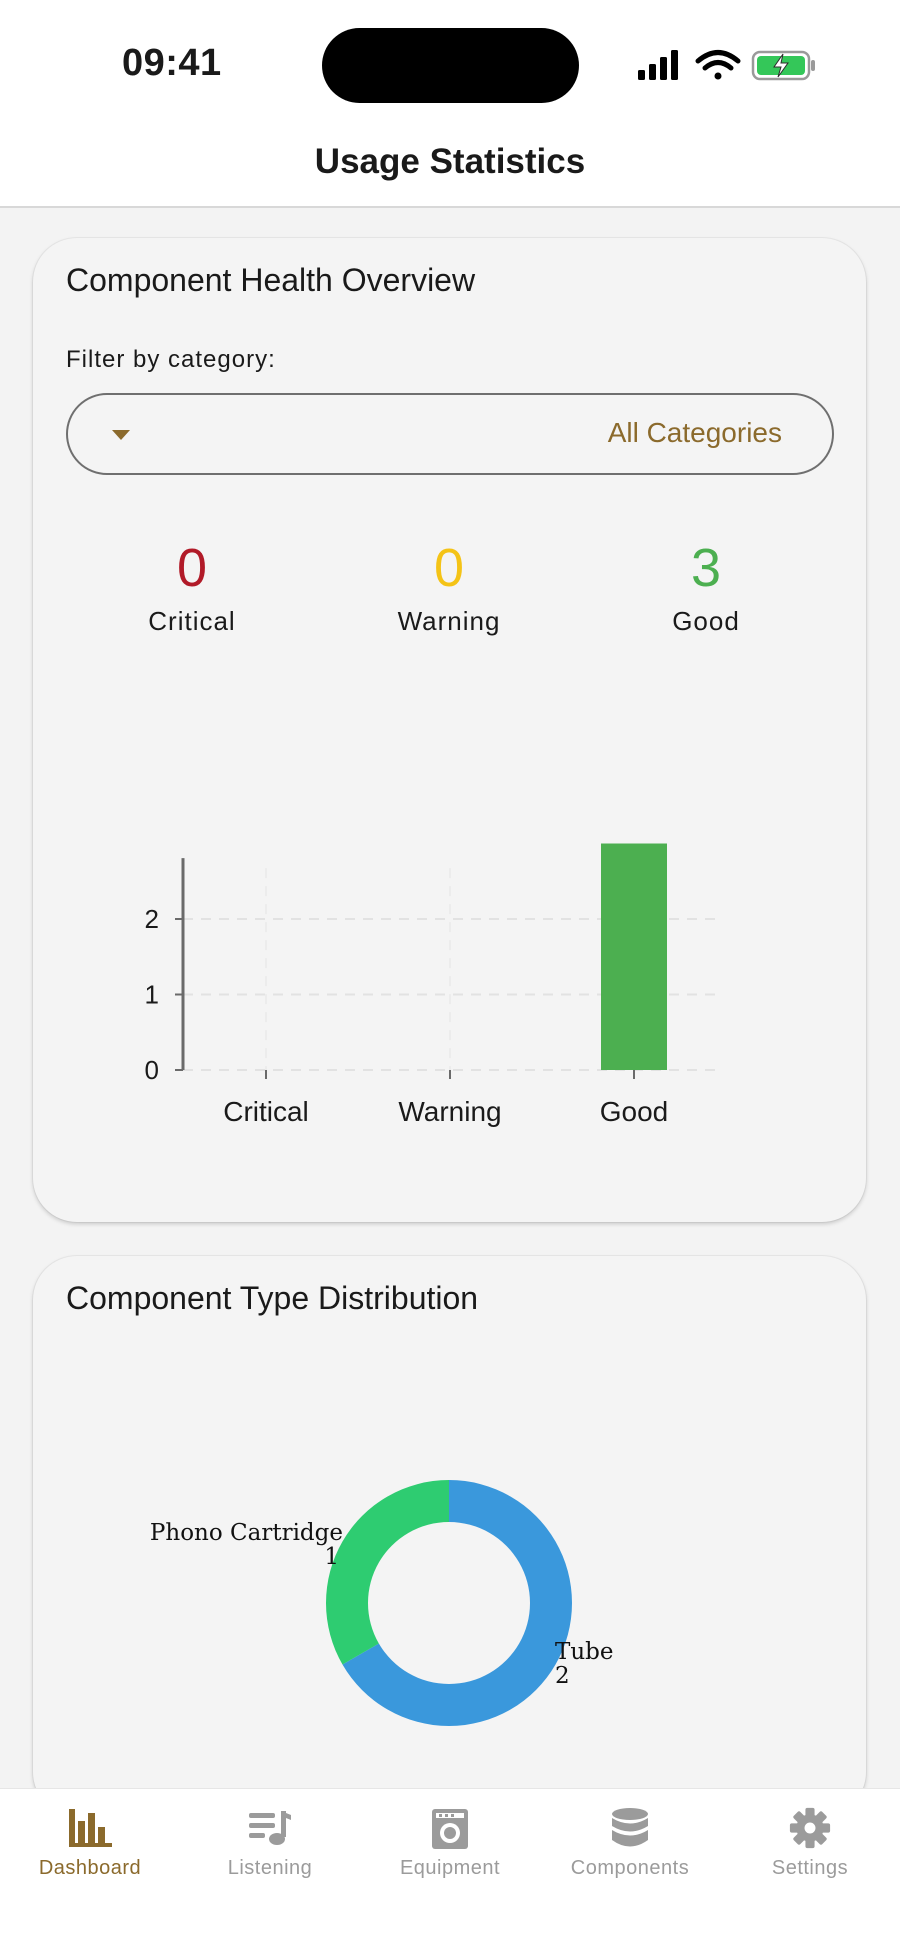 Image resolution: width=900 pixels, height=1956 pixels. What do you see at coordinates (246, 1533) in the screenshot?
I see `slice-label: Phono Cartridge` at bounding box center [246, 1533].